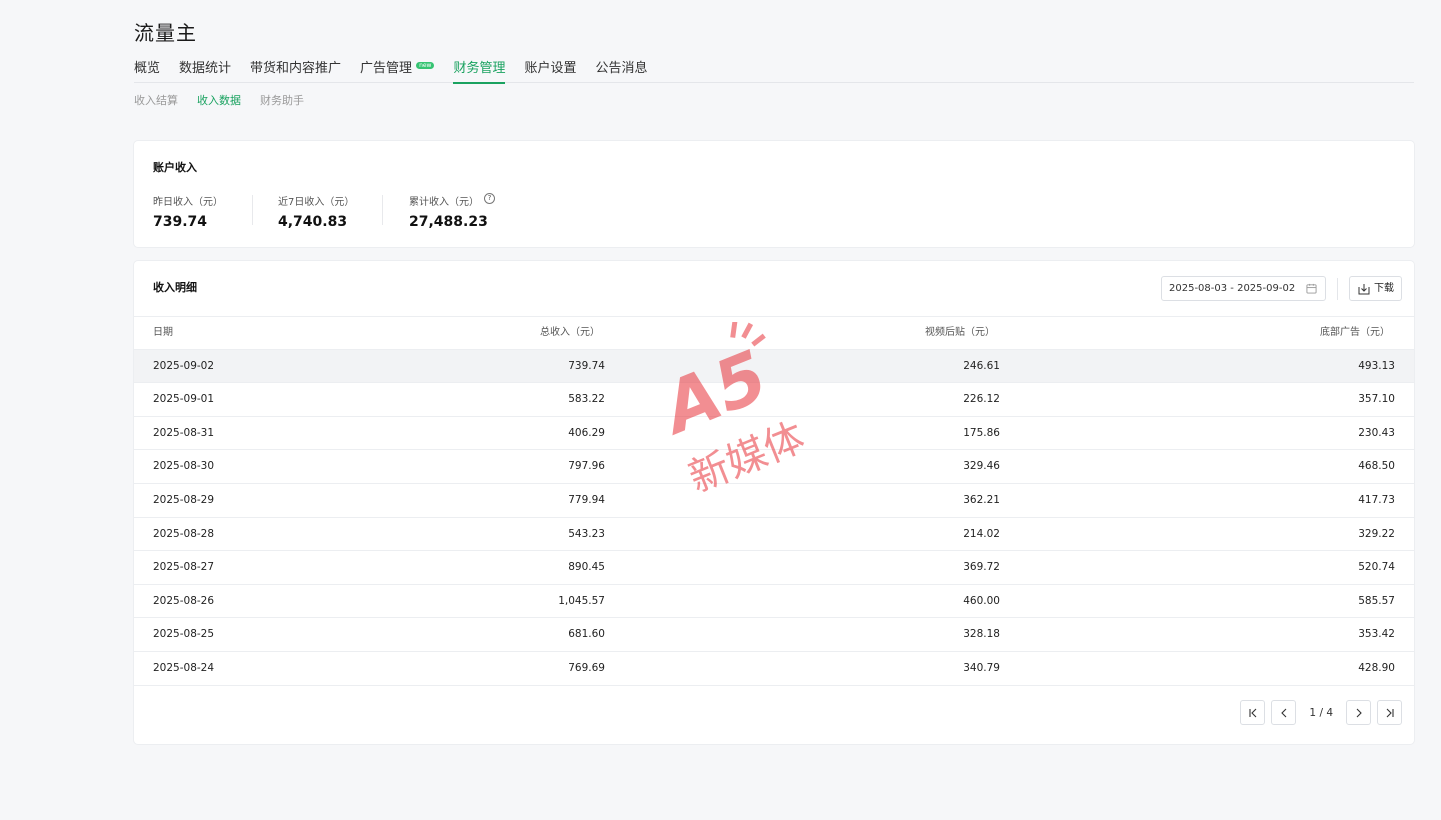  Describe the element at coordinates (774, 602) in the screenshot. I see `table-row: 2025-08-26 1,045.57 460.00 585.57` at that location.